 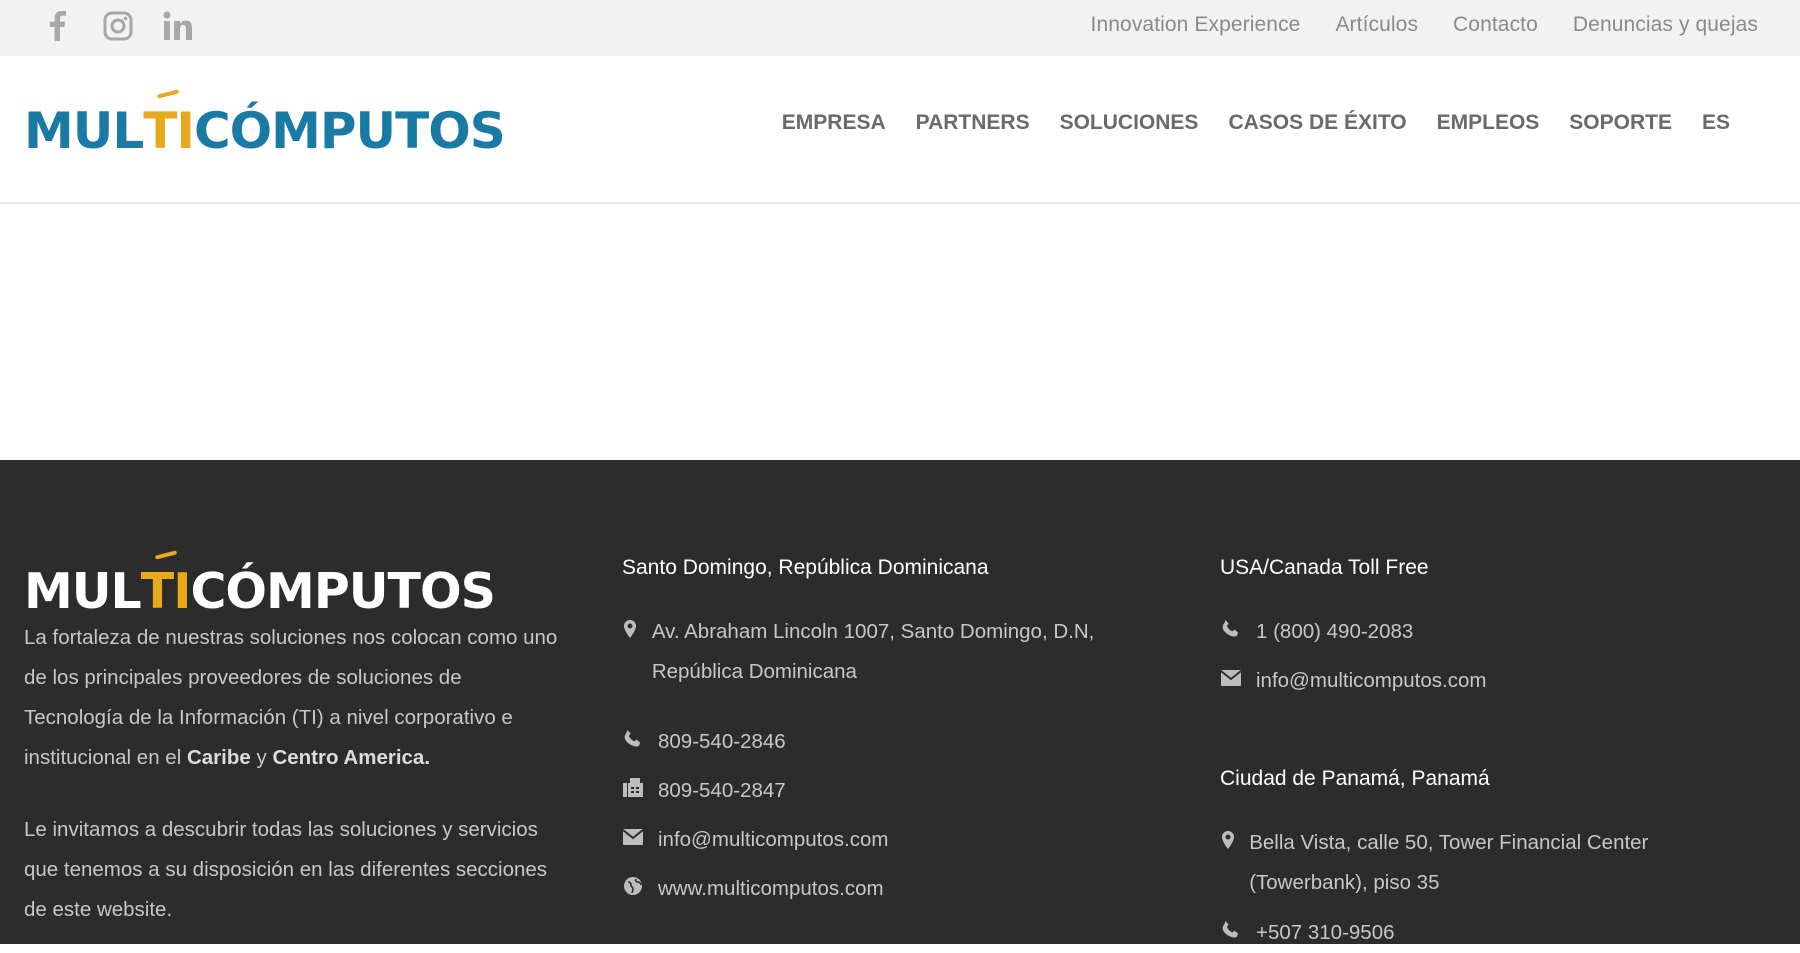 I want to click on santo-domingo-web: www.multicomputos.com, so click(x=753, y=889).